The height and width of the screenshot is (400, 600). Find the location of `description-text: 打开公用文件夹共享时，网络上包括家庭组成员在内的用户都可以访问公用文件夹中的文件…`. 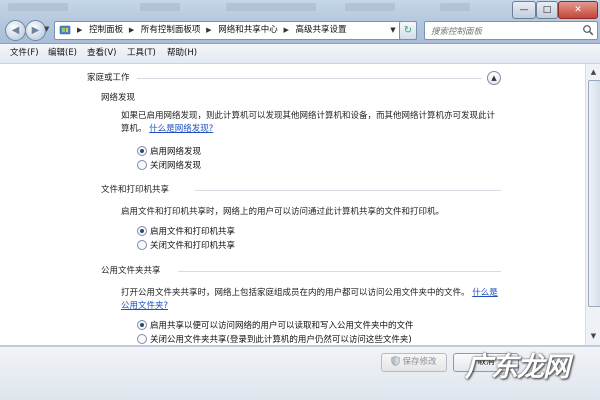

description-text: 打开公用文件夹共享时，网络上包括家庭组成员在内的用户都可以访问公用文件夹中的文件… is located at coordinates (295, 293).